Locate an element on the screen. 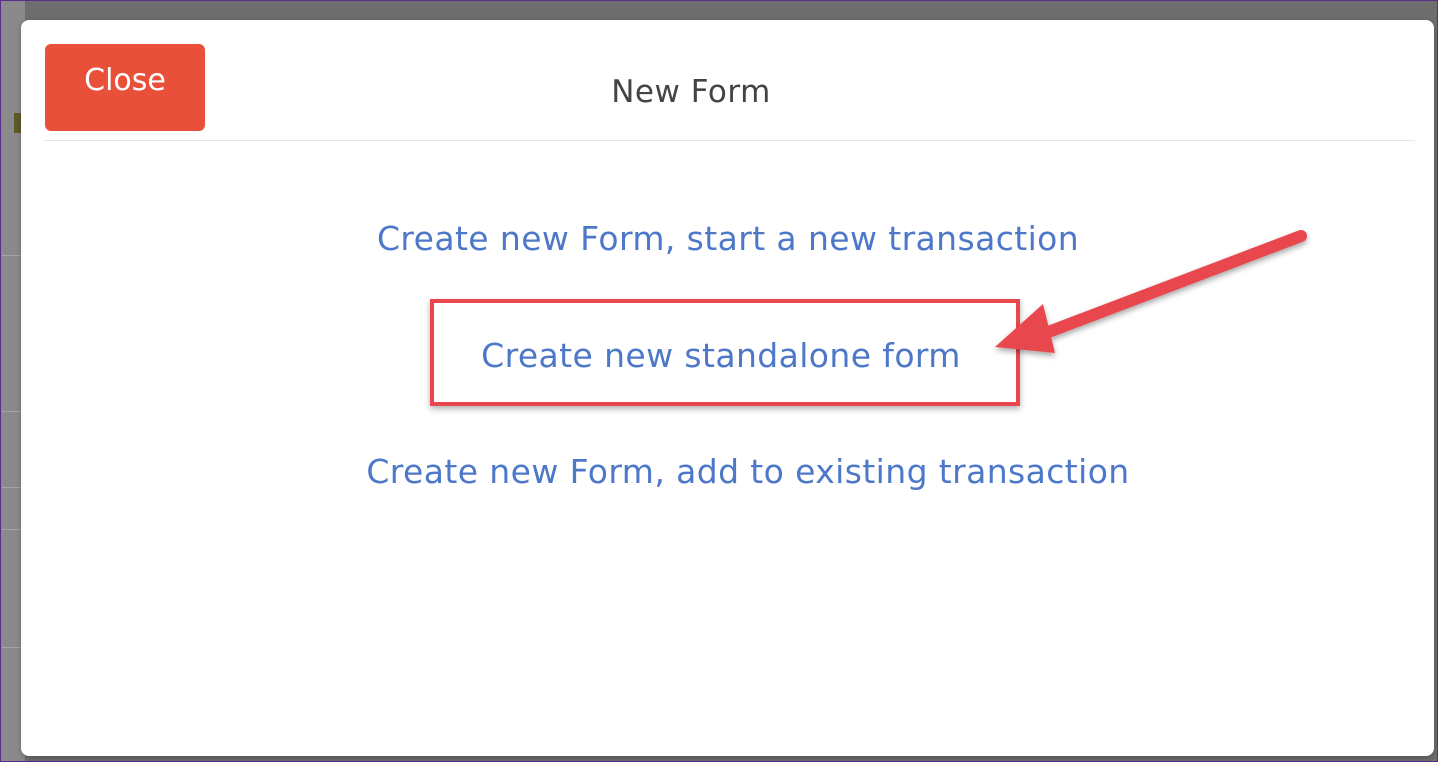  header-divider is located at coordinates (730, 140).